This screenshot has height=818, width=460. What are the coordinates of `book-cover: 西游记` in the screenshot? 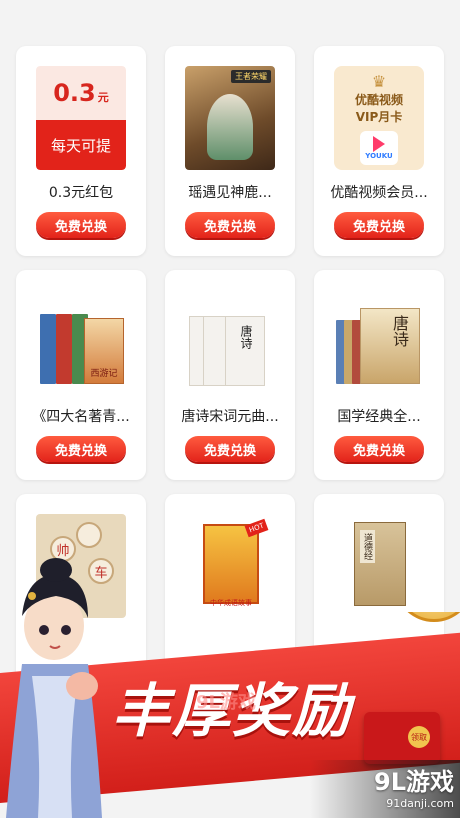 It's located at (104, 351).